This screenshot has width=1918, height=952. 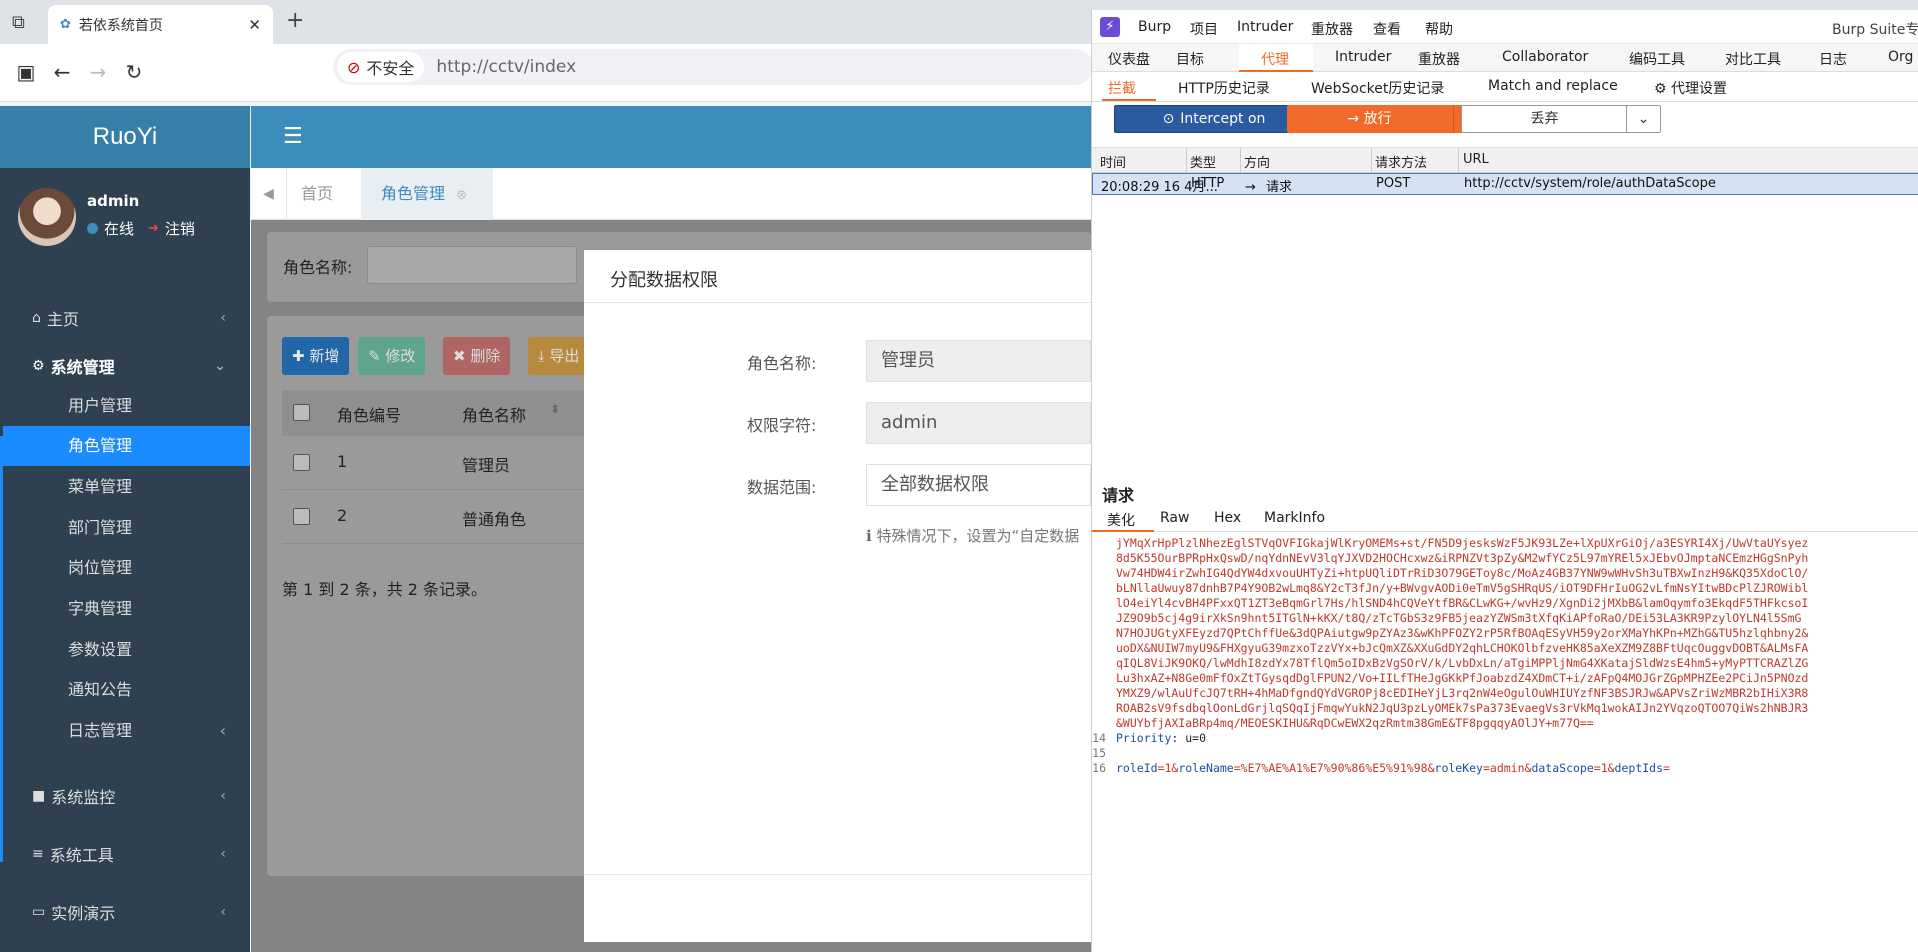 What do you see at coordinates (869, 536) in the screenshot?
I see `info-icon: ℹ` at bounding box center [869, 536].